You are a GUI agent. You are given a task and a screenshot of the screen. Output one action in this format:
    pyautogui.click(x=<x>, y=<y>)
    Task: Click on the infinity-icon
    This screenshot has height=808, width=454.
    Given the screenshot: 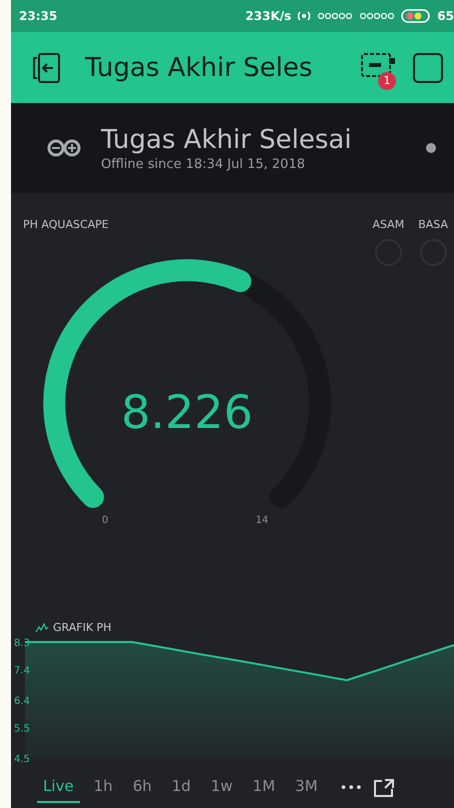 What is the action you would take?
    pyautogui.click(x=64, y=148)
    